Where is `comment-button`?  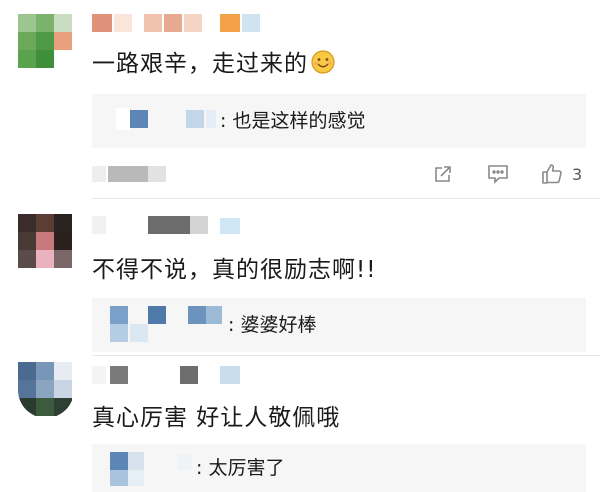 comment-button is located at coordinates (498, 174).